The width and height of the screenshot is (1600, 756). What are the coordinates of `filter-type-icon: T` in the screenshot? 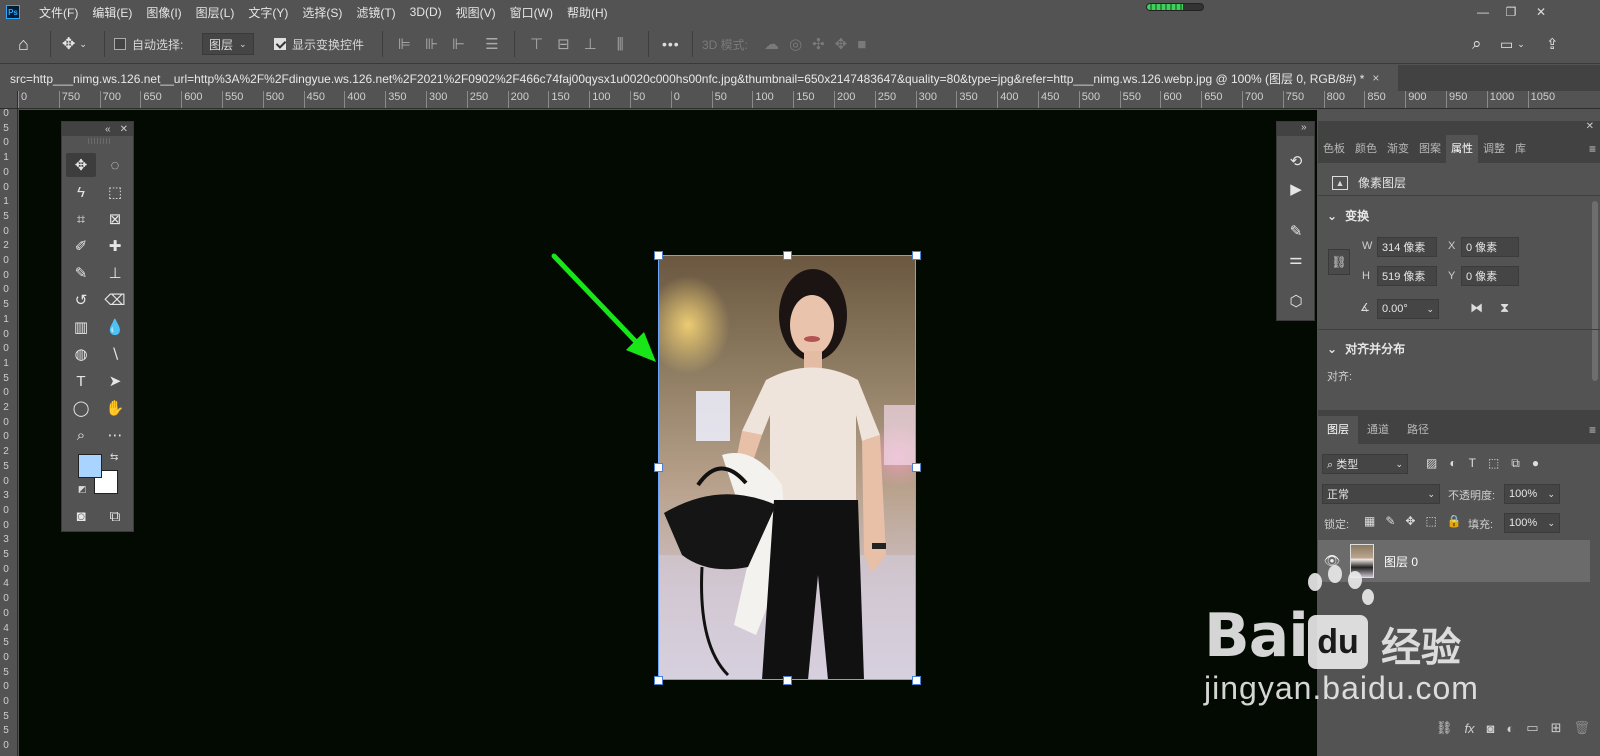 It's located at (1472, 463).